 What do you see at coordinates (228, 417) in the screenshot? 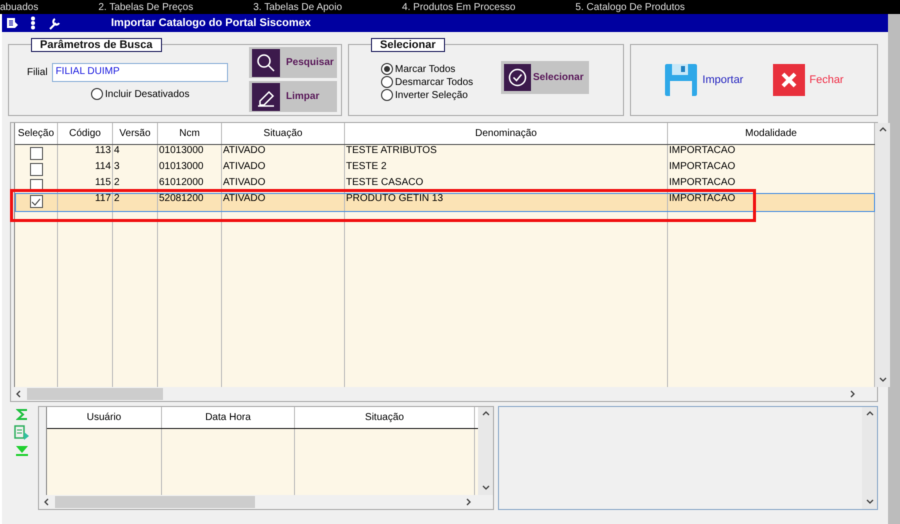
I see `column-header: Data Hora` at bounding box center [228, 417].